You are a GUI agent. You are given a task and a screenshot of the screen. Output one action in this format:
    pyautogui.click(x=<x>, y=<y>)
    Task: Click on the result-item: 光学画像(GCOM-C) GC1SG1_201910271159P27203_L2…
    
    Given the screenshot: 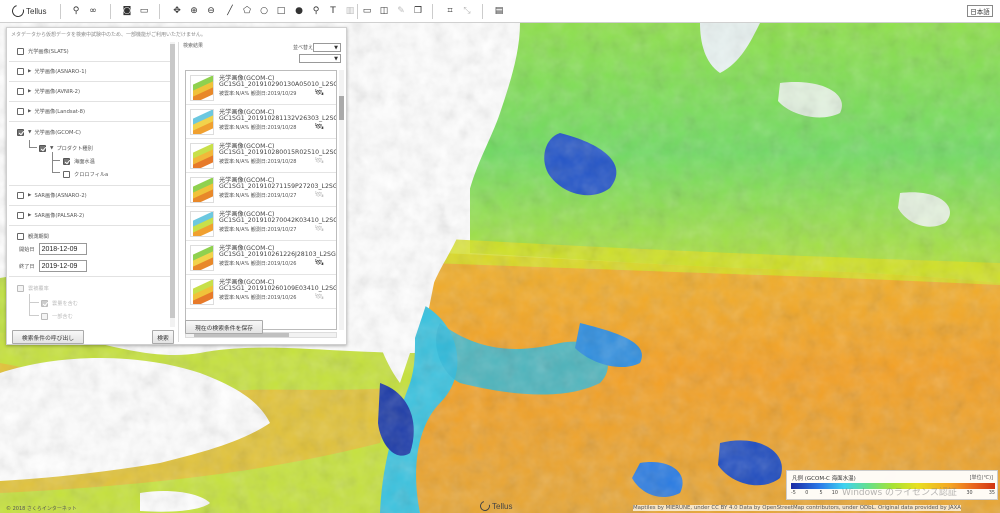 What is the action you would take?
    pyautogui.click(x=261, y=190)
    